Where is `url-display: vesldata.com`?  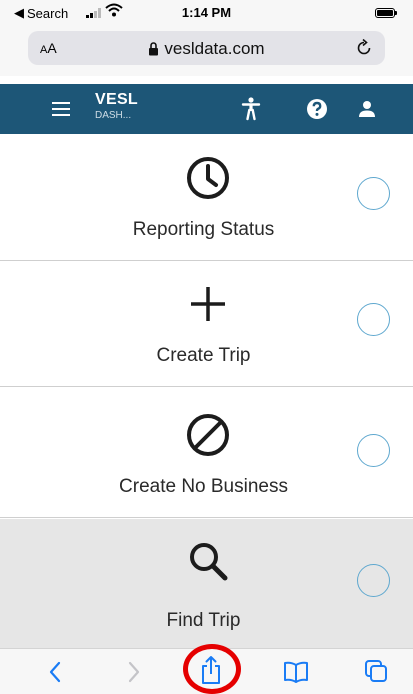 url-display: vesldata.com is located at coordinates (206, 49).